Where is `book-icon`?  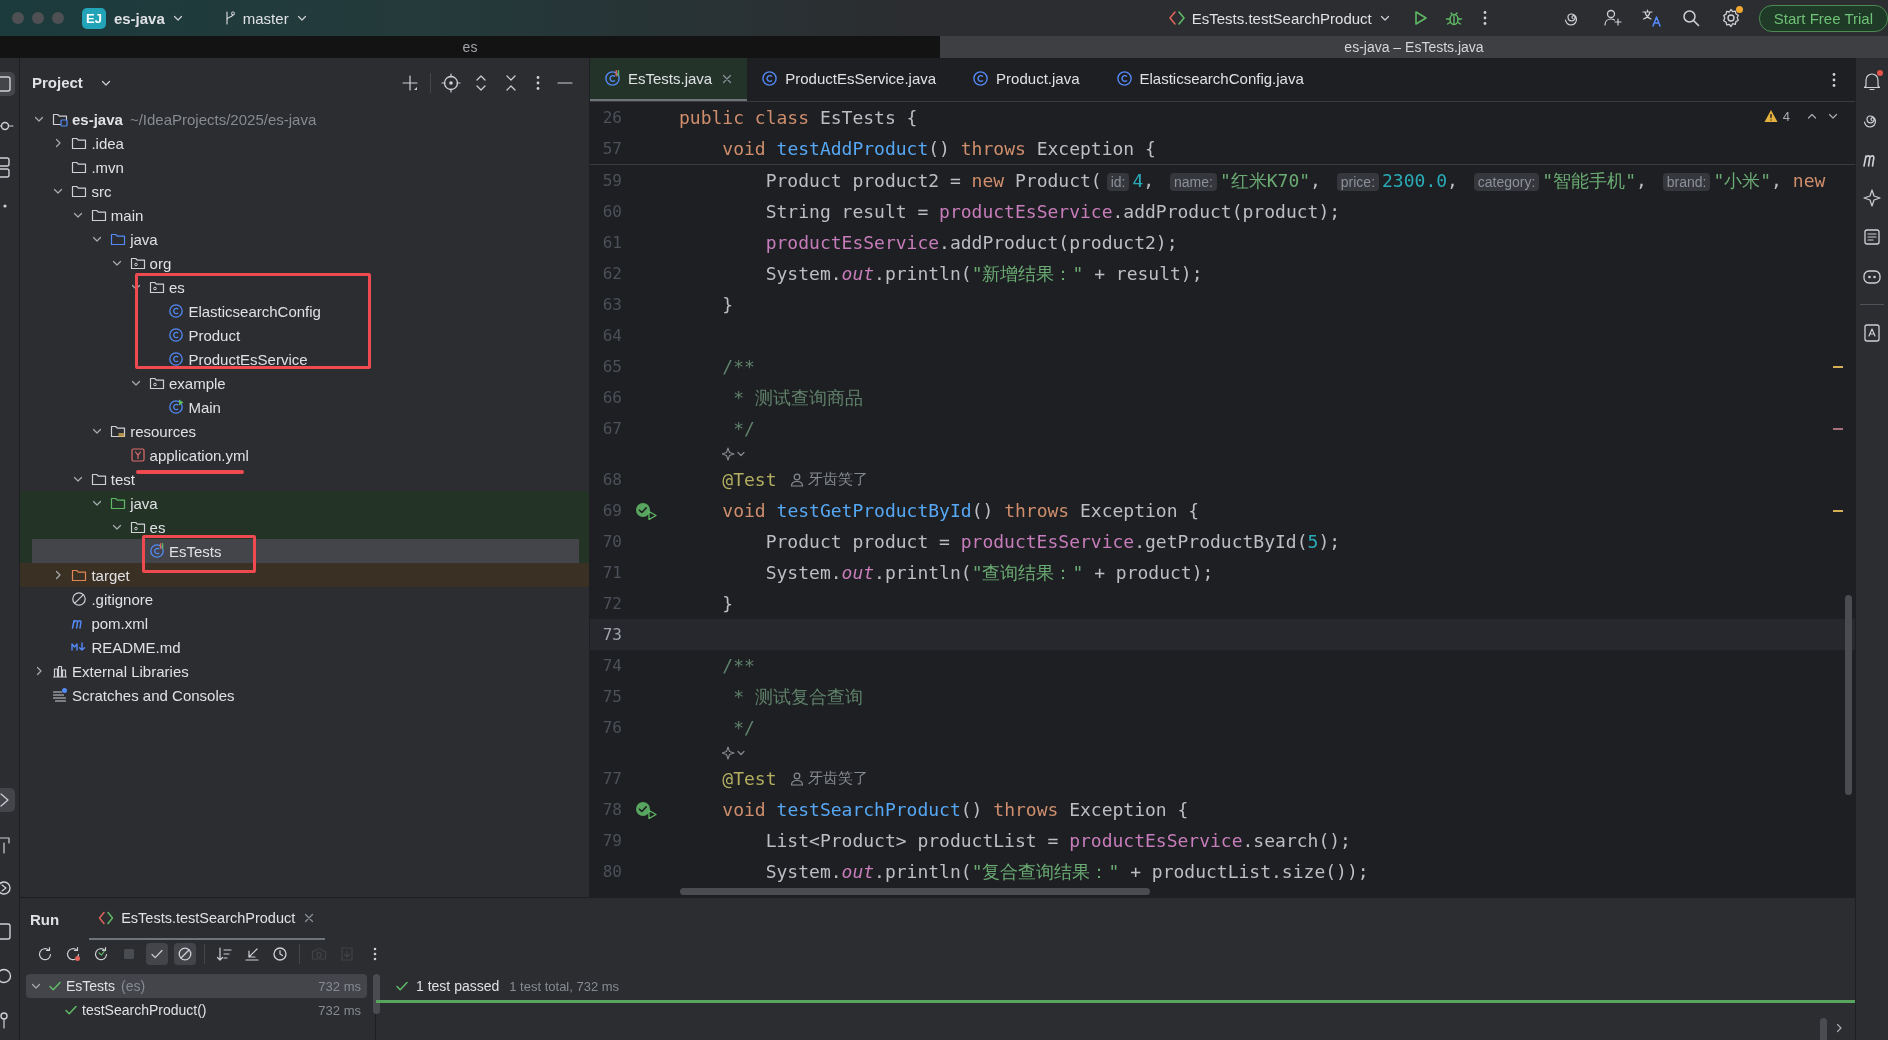
book-icon is located at coordinates (1872, 333).